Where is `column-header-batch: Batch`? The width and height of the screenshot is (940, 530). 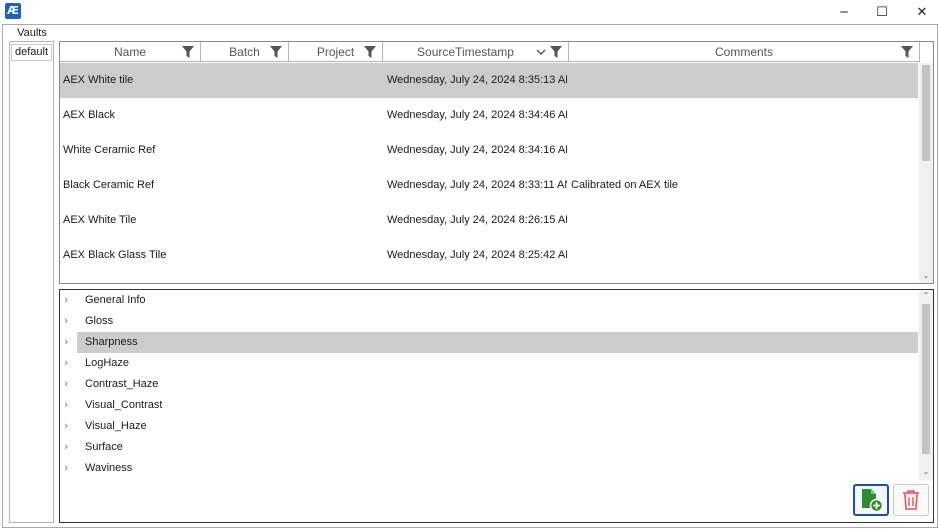 column-header-batch: Batch is located at coordinates (245, 52).